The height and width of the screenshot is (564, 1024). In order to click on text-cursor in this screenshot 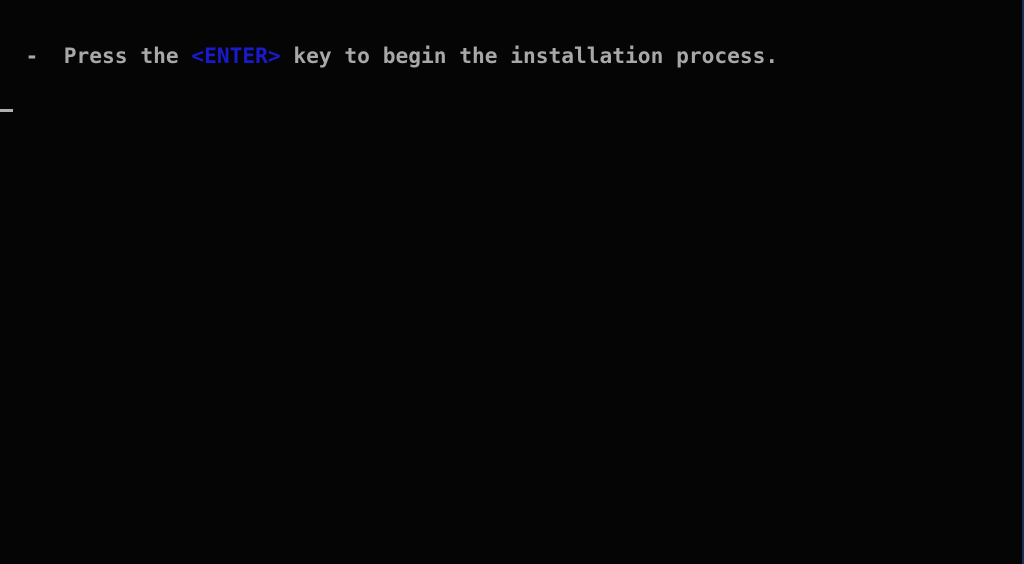, I will do `click(6, 110)`.